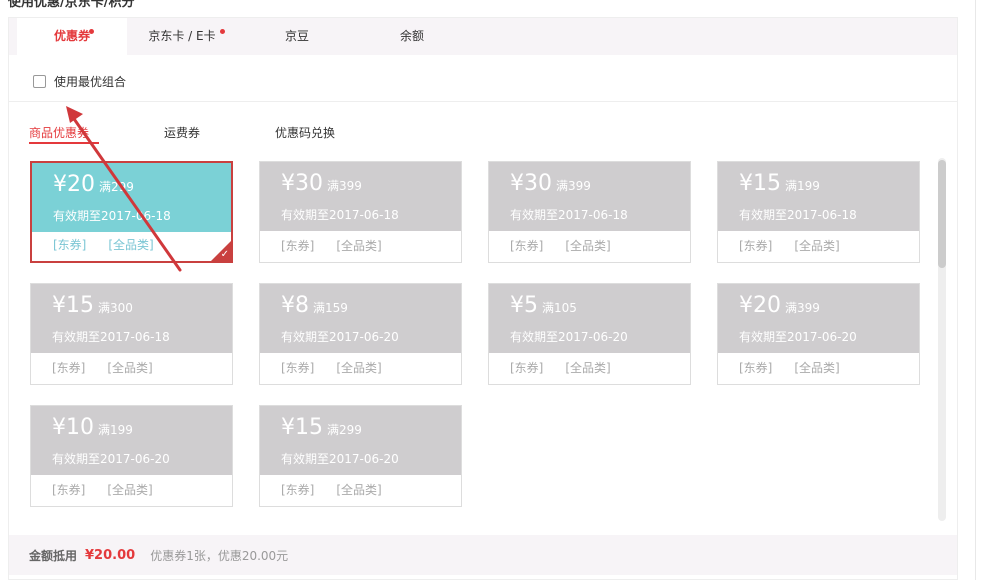 The image size is (987, 580). I want to click on coupon-header: ¥15 满299 有效期至2017-06-20, so click(360, 440).